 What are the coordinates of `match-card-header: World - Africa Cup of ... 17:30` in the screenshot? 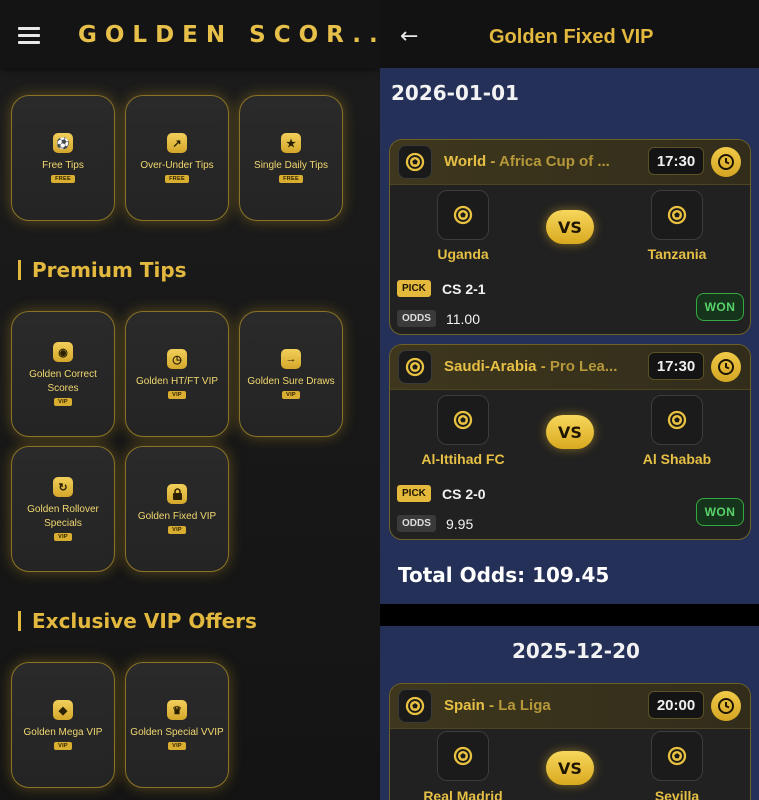 It's located at (570, 162).